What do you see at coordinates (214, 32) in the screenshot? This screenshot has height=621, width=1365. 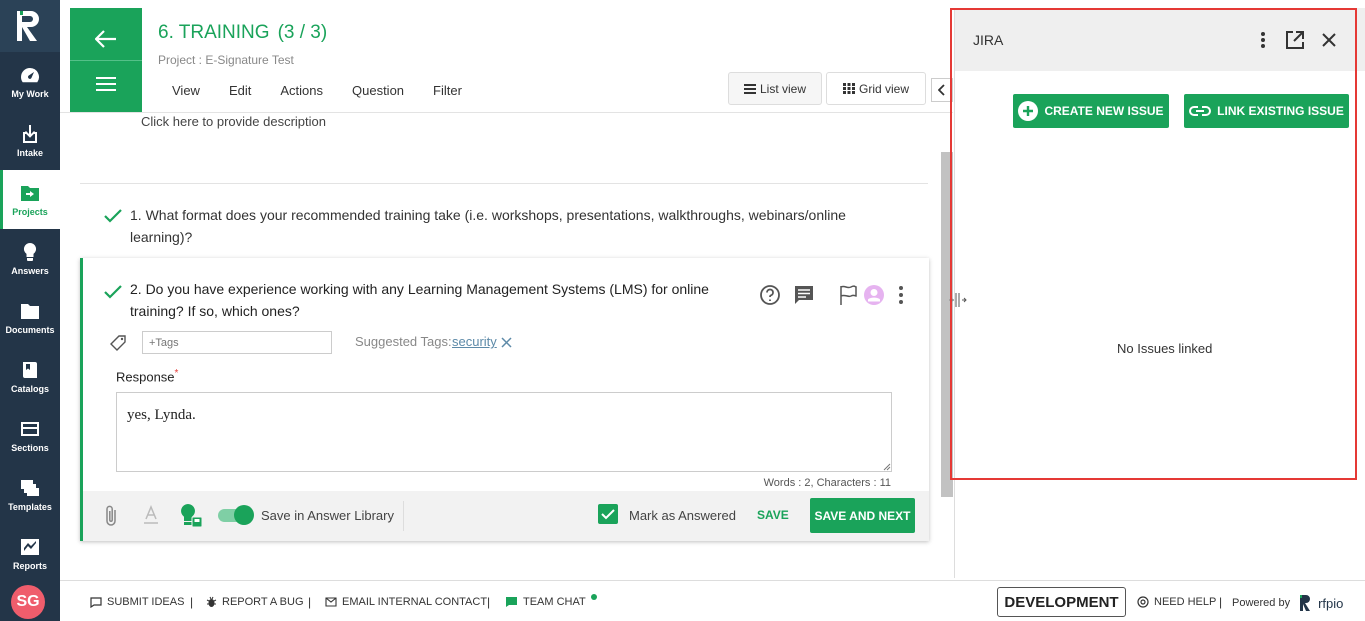 I see `section-title: 6. TRAINING` at bounding box center [214, 32].